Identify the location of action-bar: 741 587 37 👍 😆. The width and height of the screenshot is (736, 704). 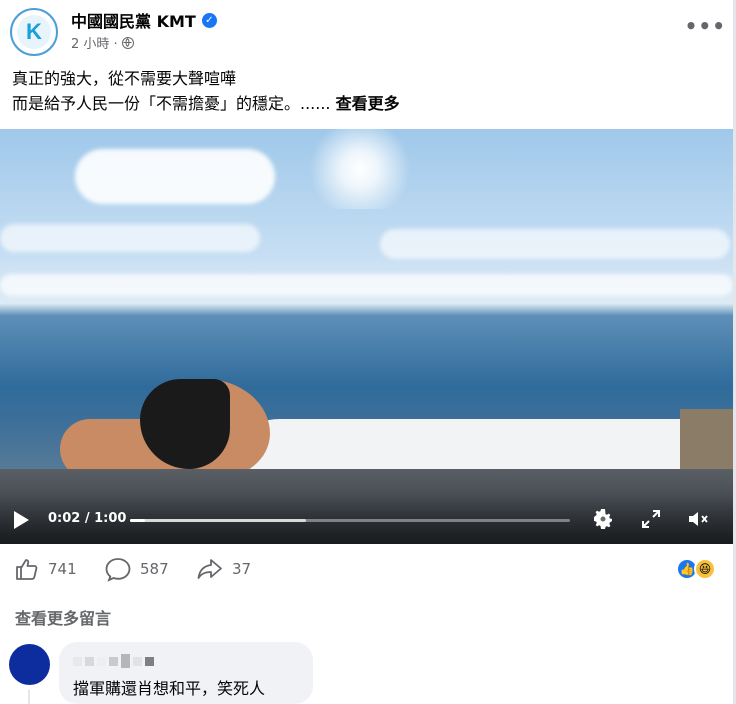
(367, 571).